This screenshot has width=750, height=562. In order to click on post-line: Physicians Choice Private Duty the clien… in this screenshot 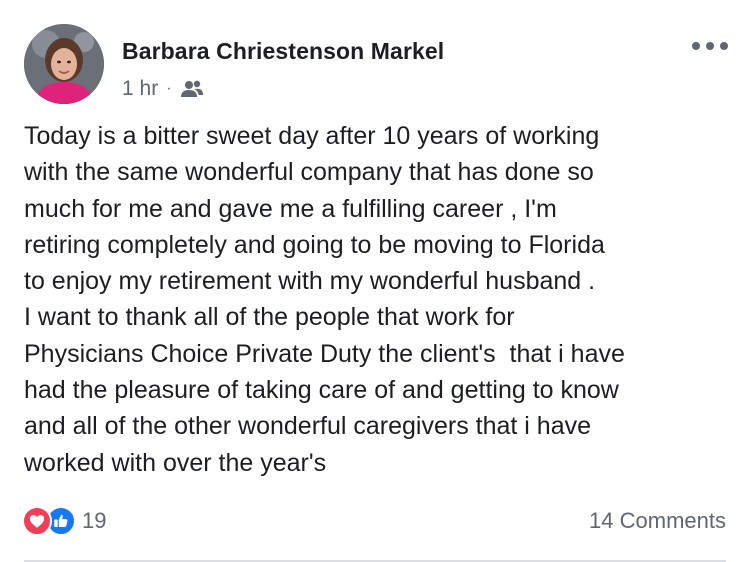, I will do `click(324, 353)`.